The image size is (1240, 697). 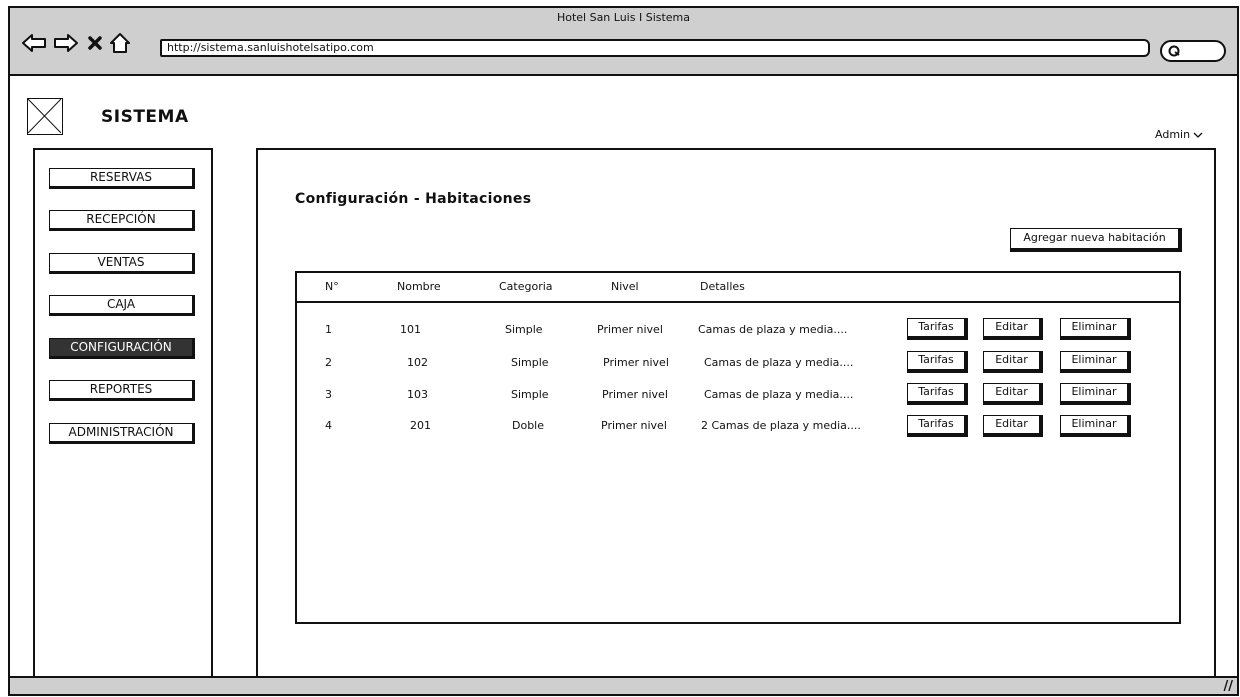 I want to click on row-name: 201, so click(x=420, y=425).